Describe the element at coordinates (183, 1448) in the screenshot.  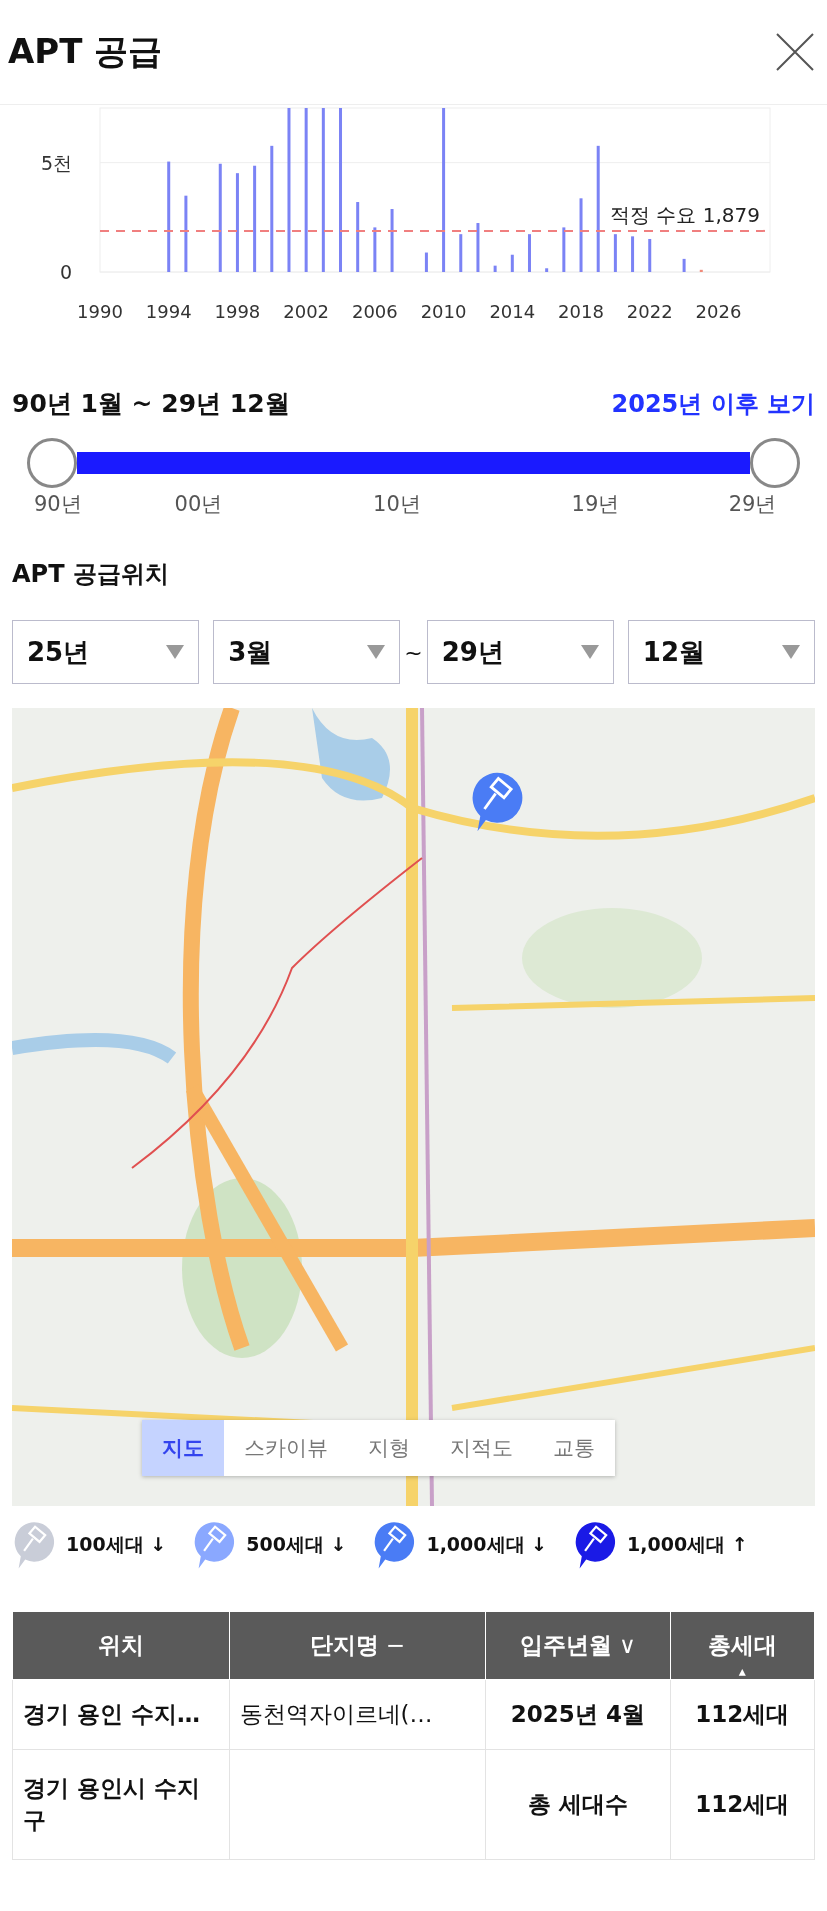
I see `map-type-tab: 지도` at that location.